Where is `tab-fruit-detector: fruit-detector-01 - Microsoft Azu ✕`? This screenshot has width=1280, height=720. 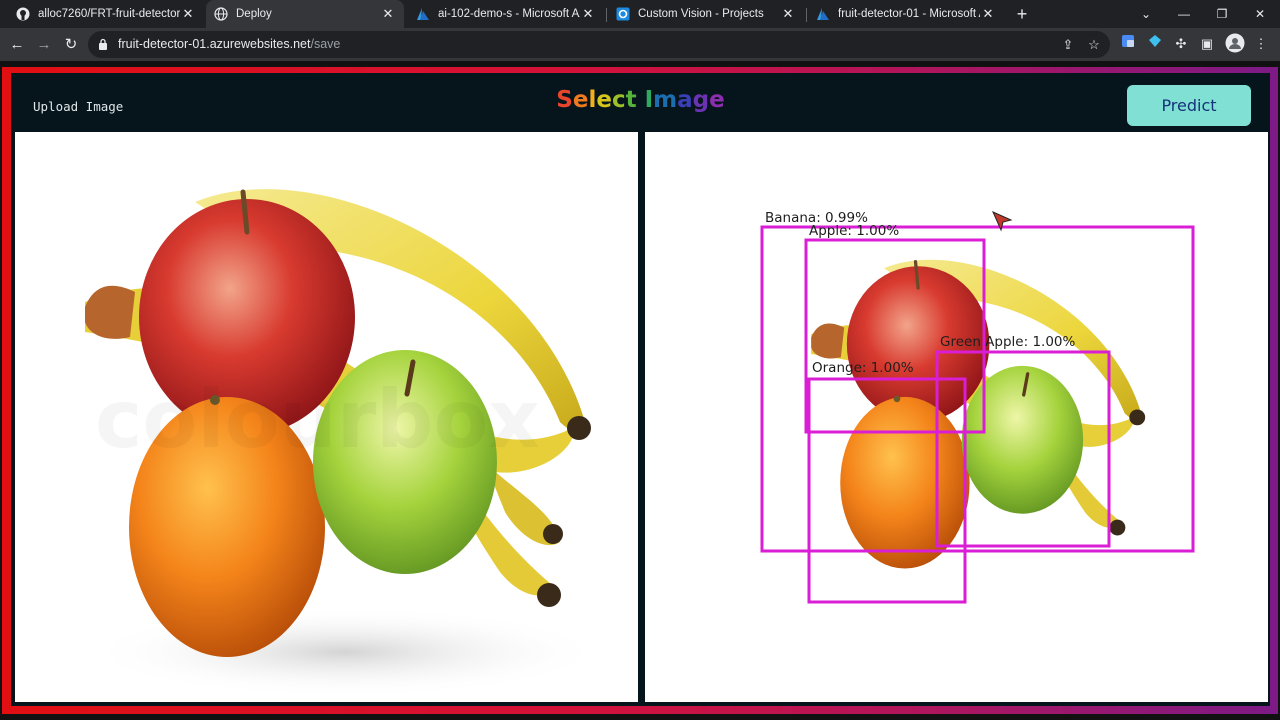
tab-fruit-detector: fruit-detector-01 - Microsoft Azu ✕ is located at coordinates (906, 14).